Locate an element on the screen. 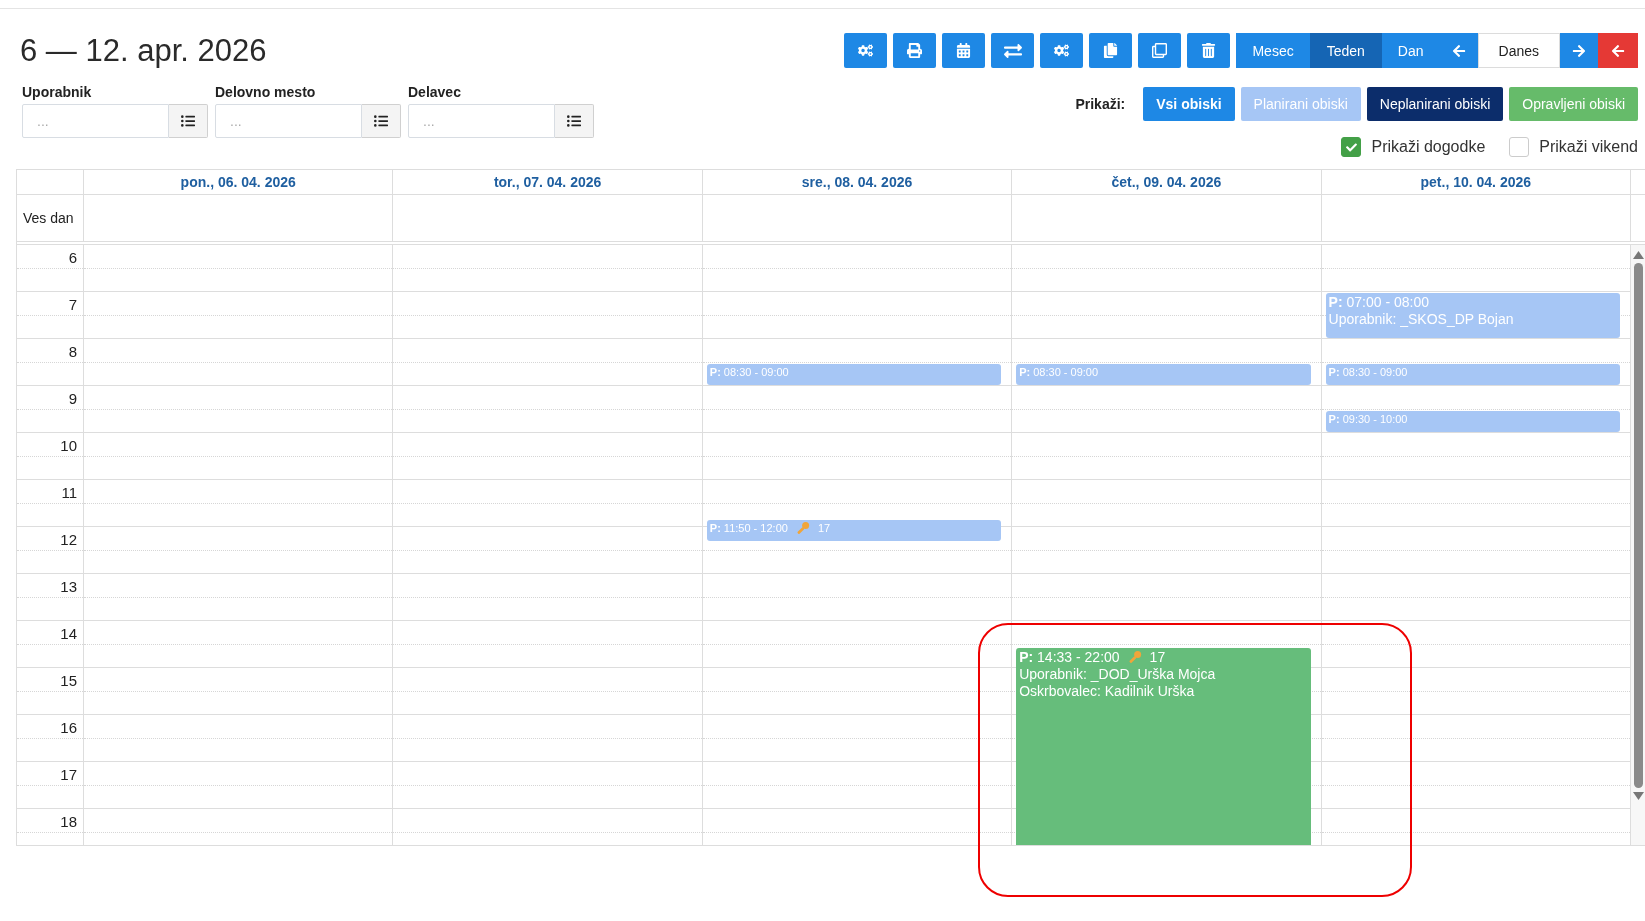  hour-label: 6 is located at coordinates (72, 257).